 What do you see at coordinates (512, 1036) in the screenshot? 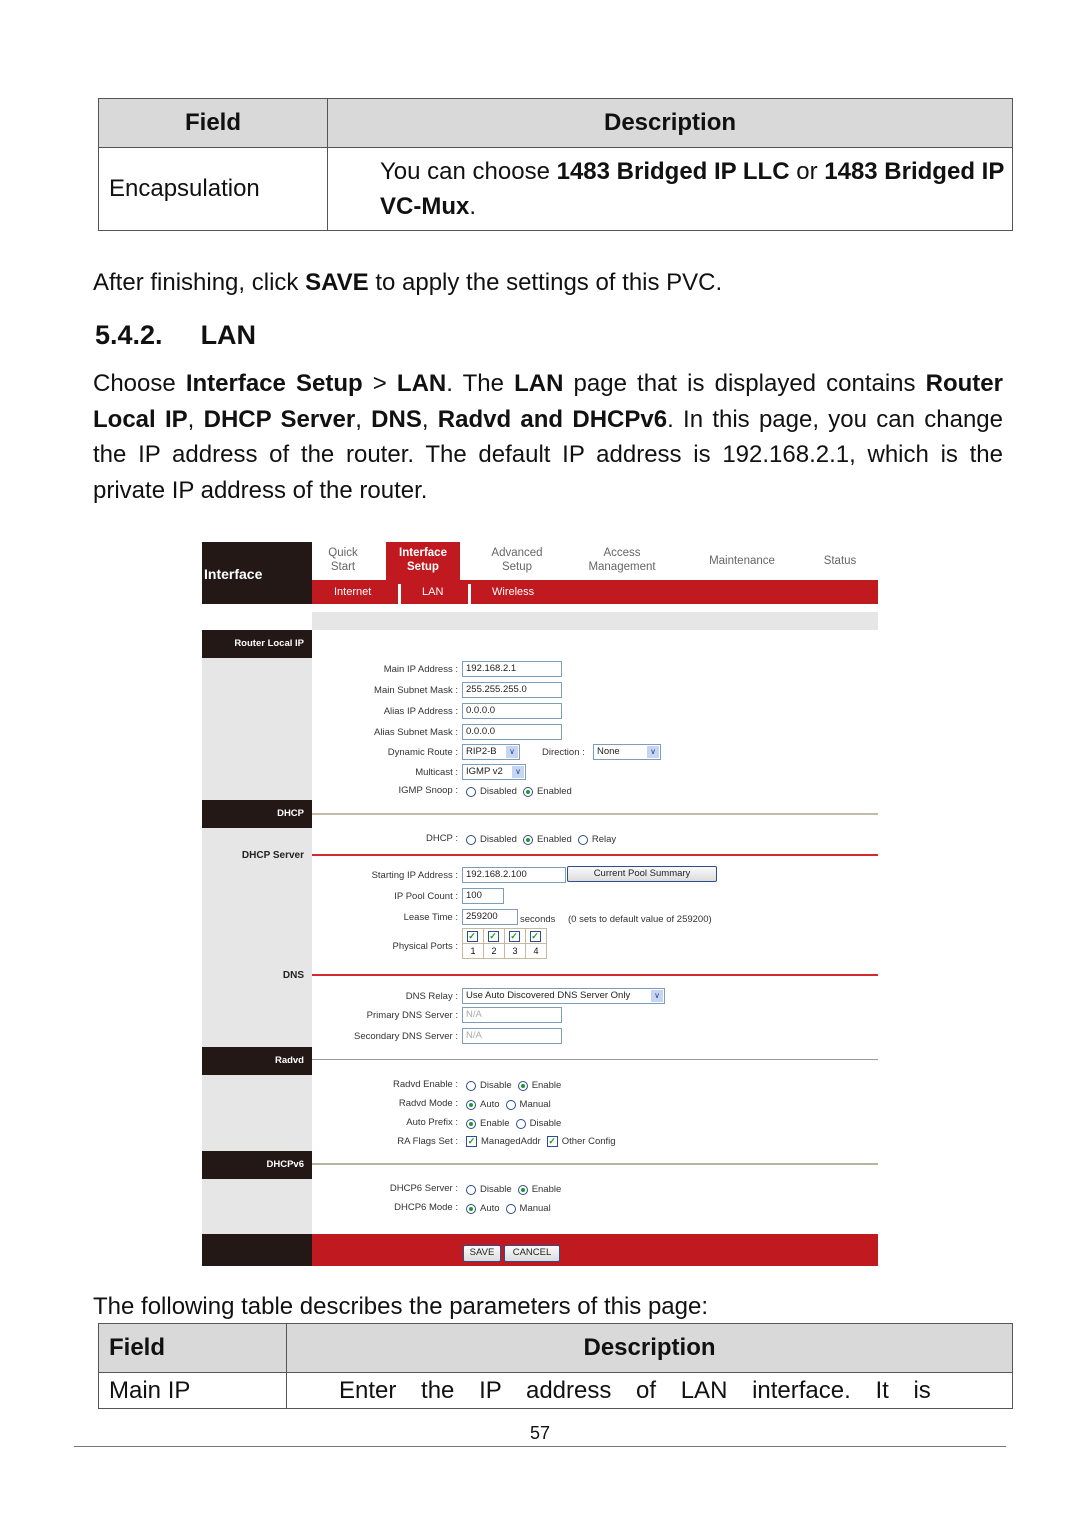
I see `secondary-dns-input: N/A` at bounding box center [512, 1036].